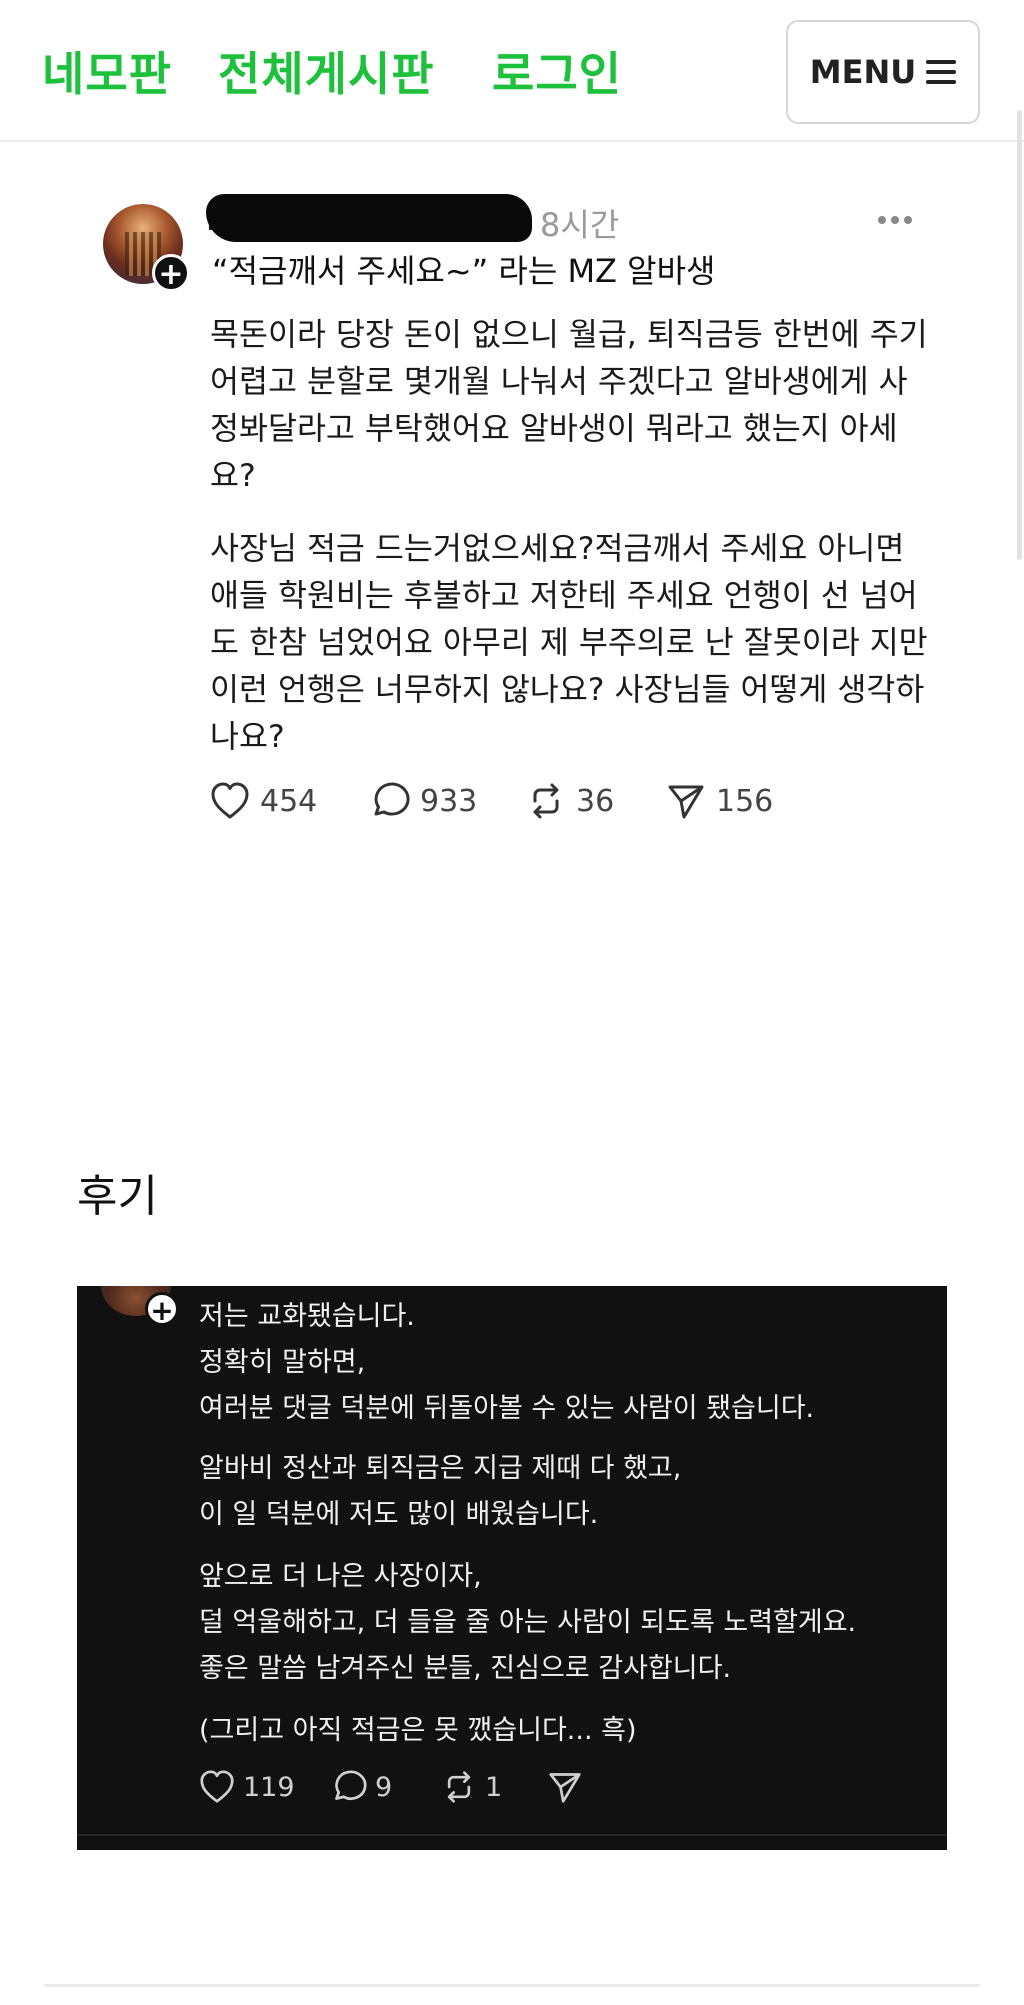 The width and height of the screenshot is (1024, 2005). I want to click on comment-count: 933, so click(449, 801).